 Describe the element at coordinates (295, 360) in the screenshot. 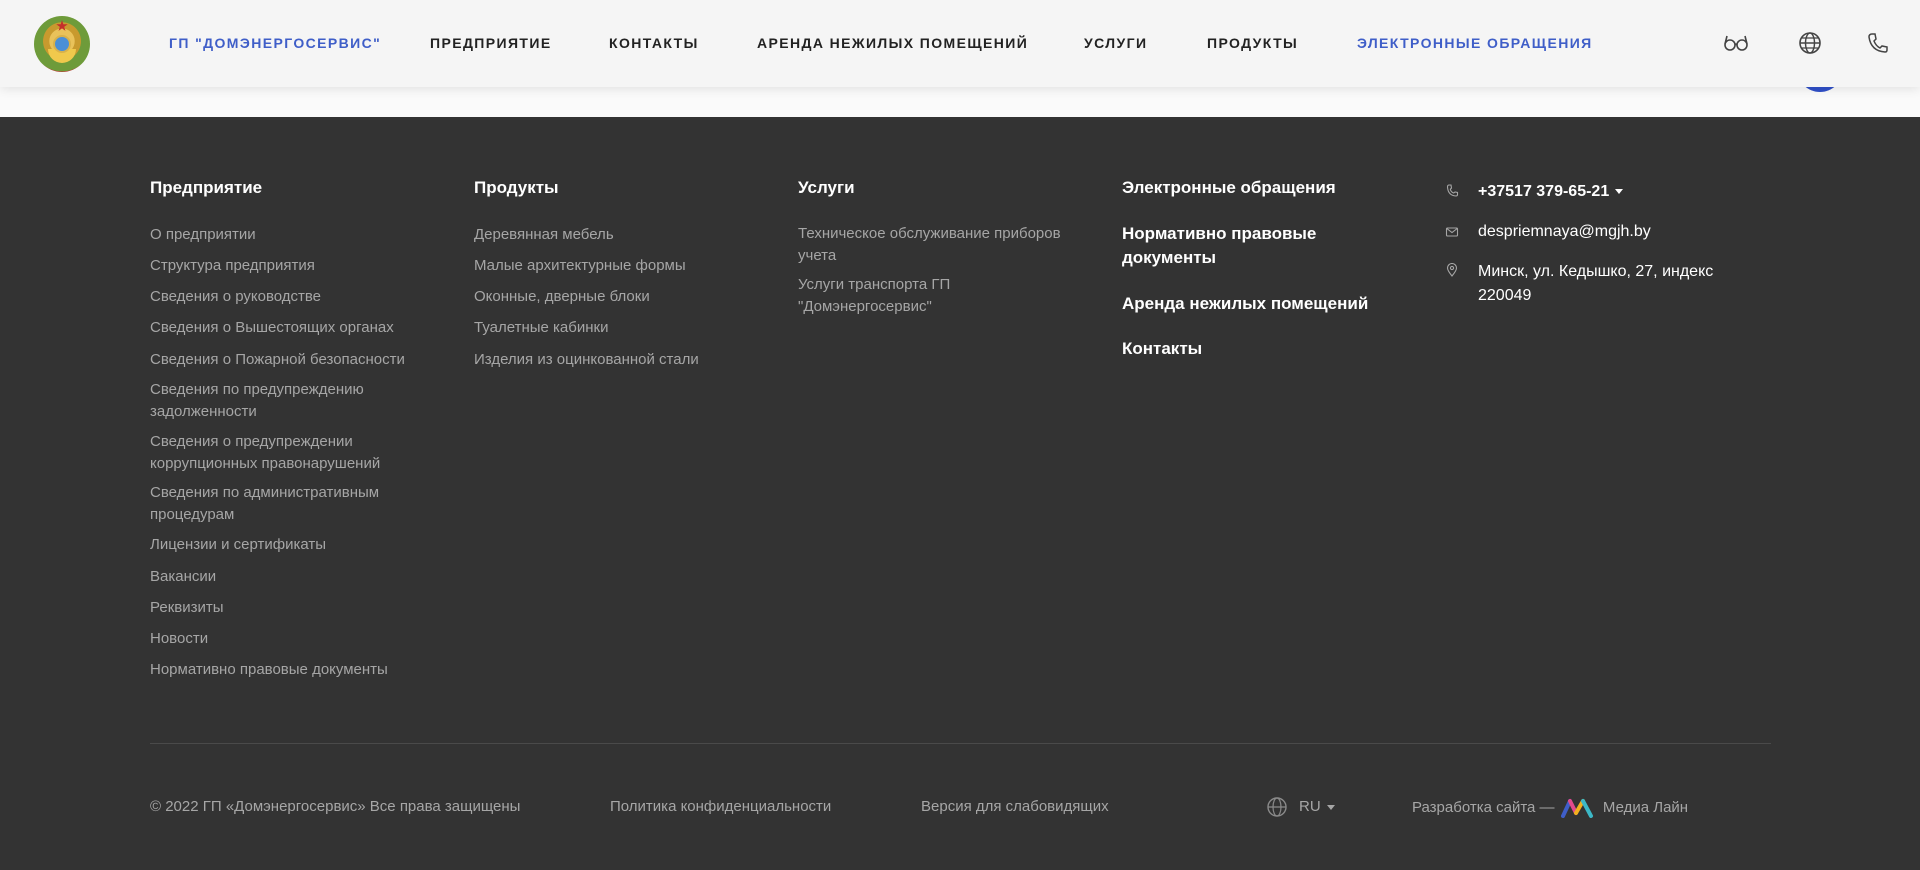

I see `footer-link: Сведения о Пожарной безопасности` at that location.